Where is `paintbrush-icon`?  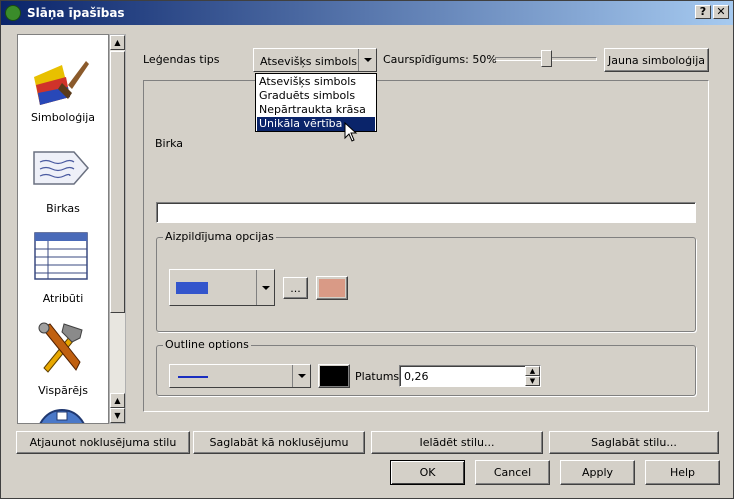
paintbrush-icon is located at coordinates (61, 83).